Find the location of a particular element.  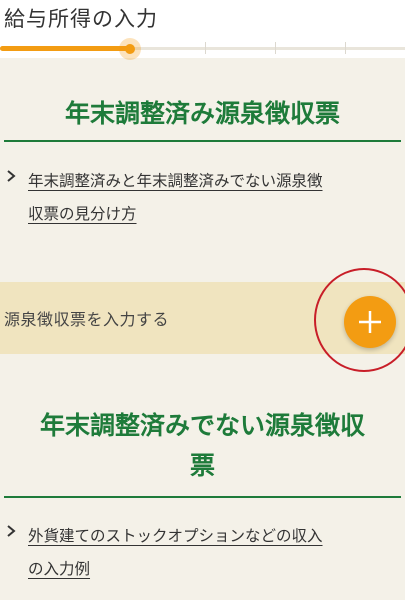

add-withholding-slip-button is located at coordinates (370, 322).